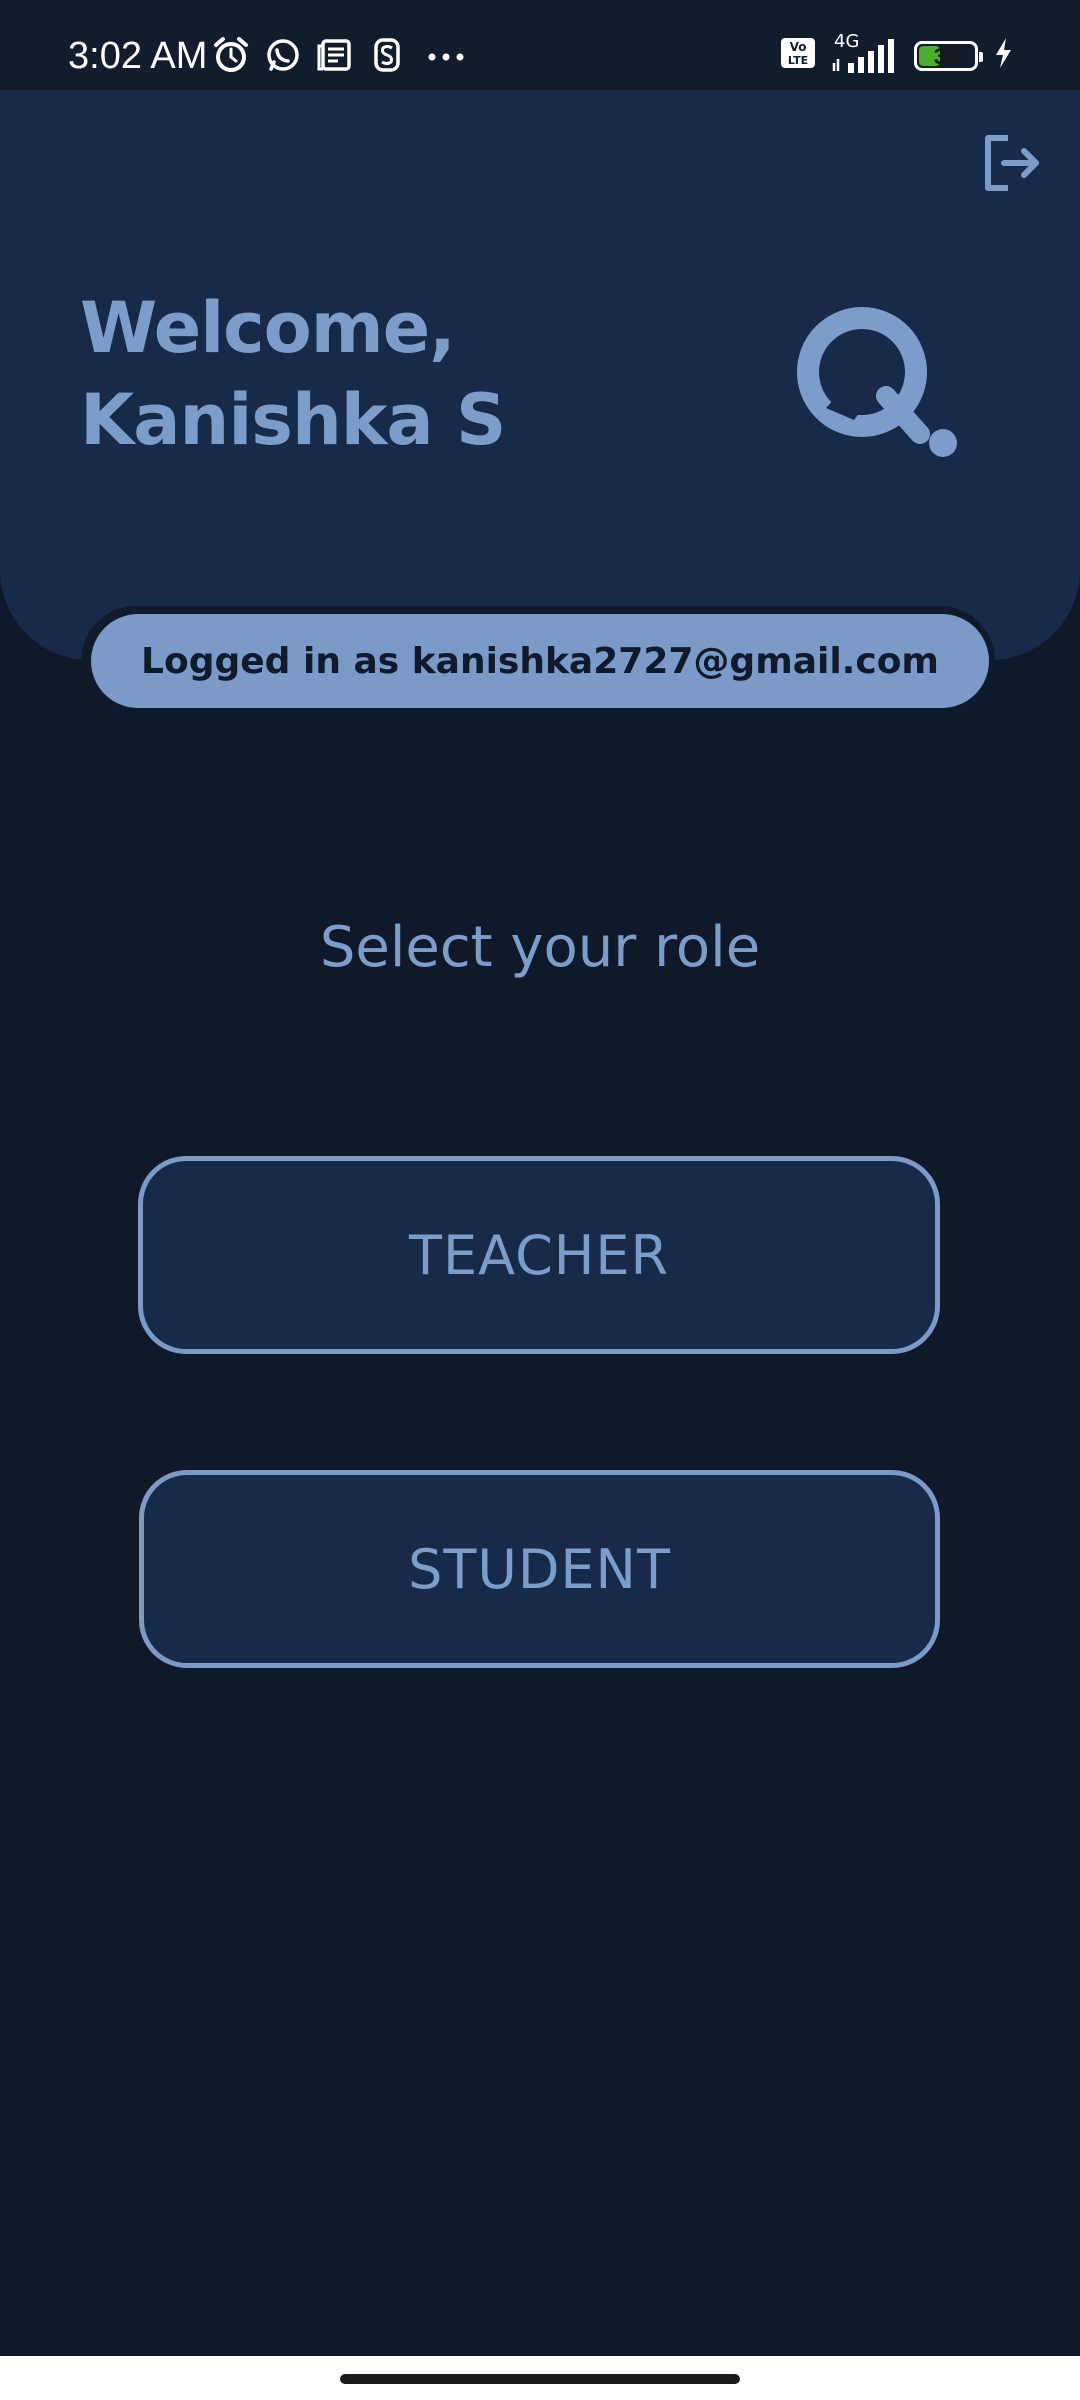  I want to click on alarm-icon, so click(231, 55).